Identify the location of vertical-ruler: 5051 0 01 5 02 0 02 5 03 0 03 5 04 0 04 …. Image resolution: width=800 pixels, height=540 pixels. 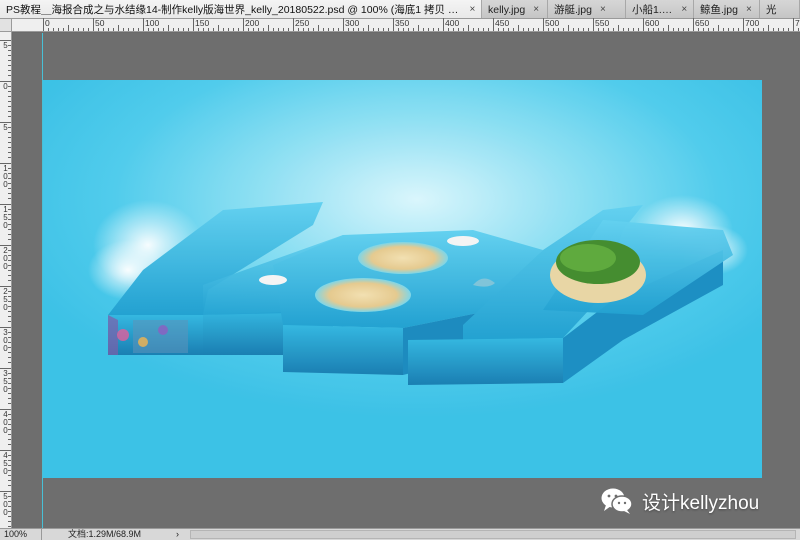
(6, 280).